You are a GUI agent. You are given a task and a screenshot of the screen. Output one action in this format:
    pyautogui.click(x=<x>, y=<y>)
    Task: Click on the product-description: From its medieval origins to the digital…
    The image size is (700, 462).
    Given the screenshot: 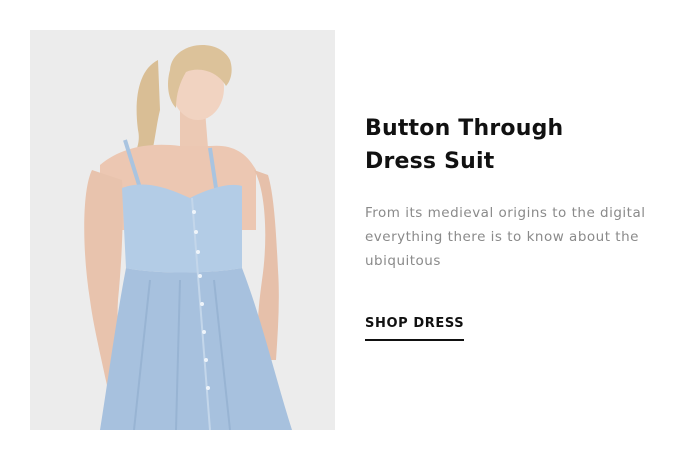 What is the action you would take?
    pyautogui.click(x=505, y=237)
    